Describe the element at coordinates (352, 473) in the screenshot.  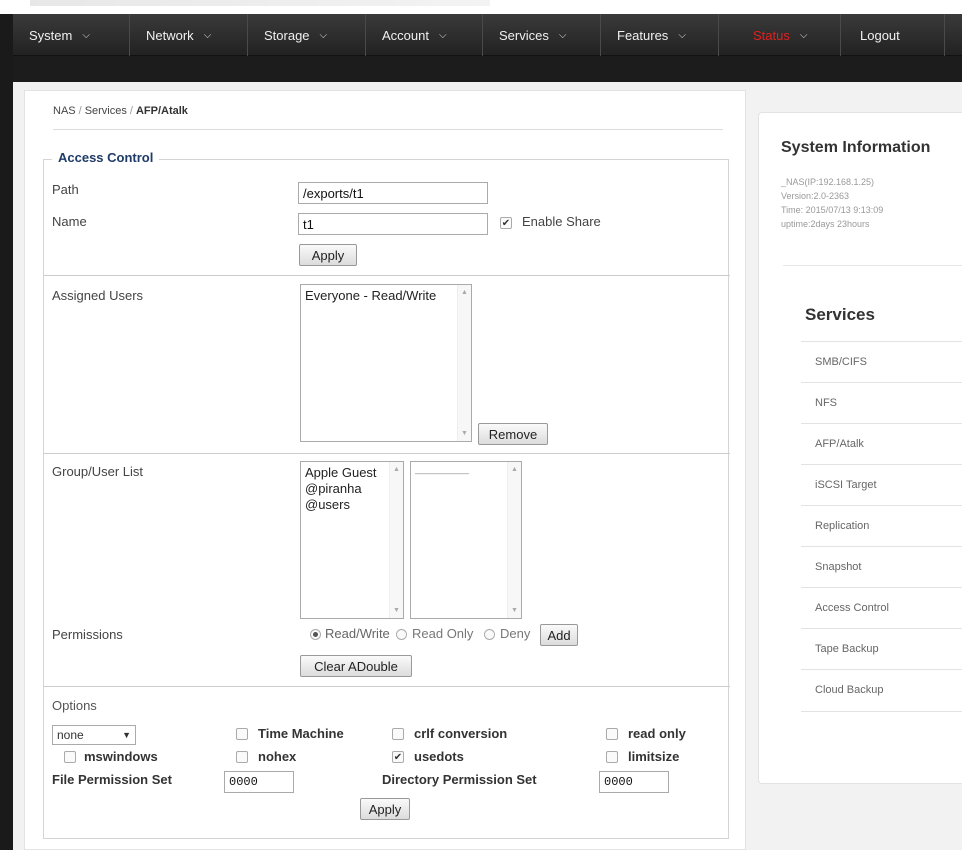
I see `group-user-item: Apple Guest` at that location.